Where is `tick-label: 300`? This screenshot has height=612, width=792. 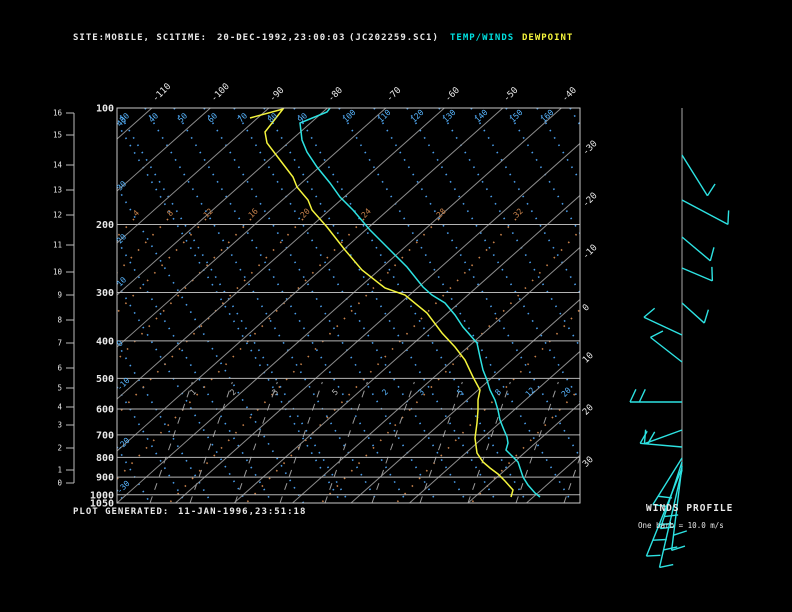
tick-label: 300 is located at coordinates (105, 293).